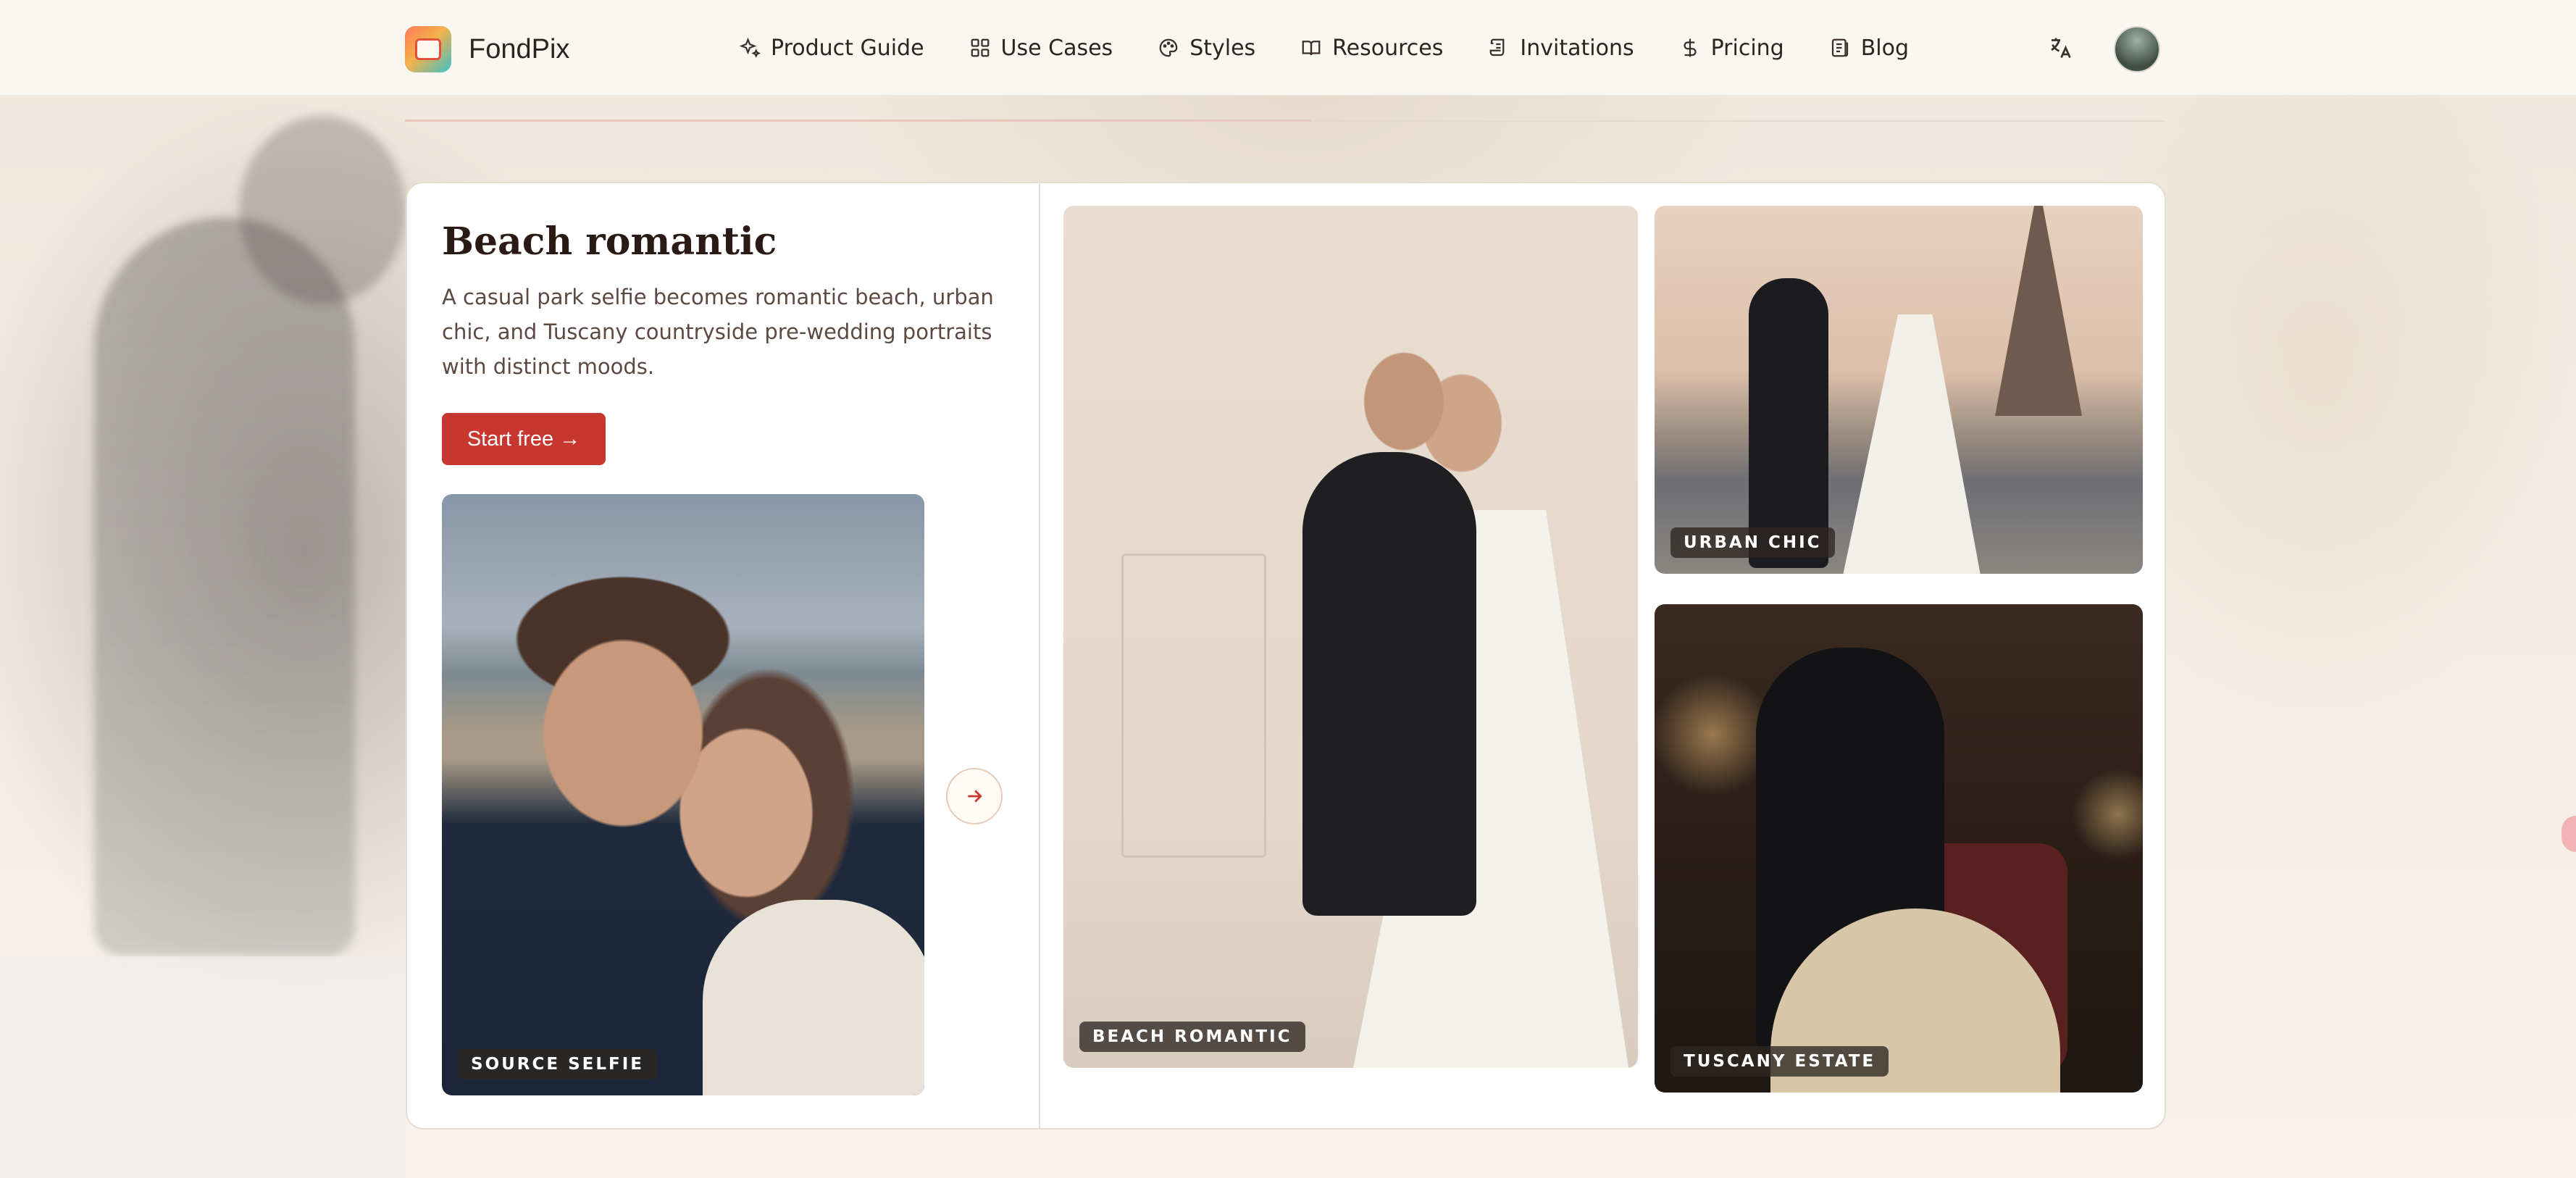 Image resolution: width=2576 pixels, height=1178 pixels. I want to click on nav-item-styles: Styles, so click(1206, 48).